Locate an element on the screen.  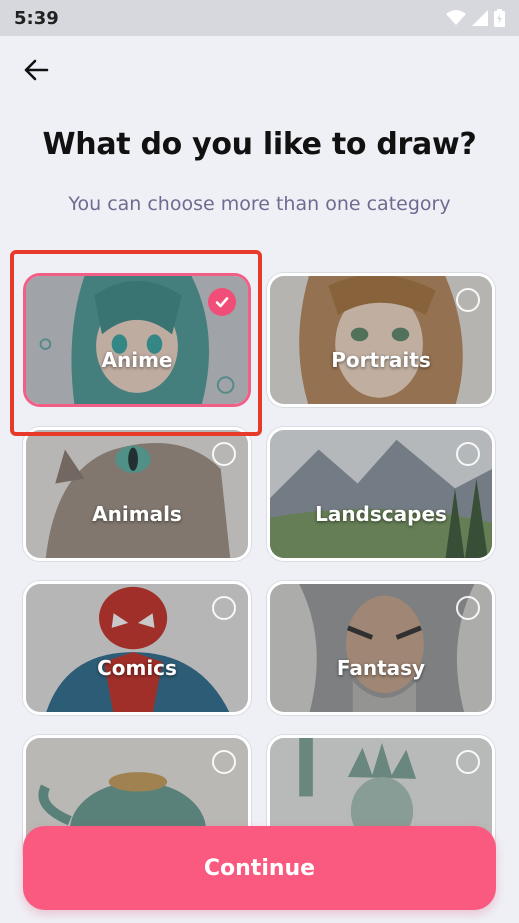
category-label: Anime is located at coordinates (137, 360).